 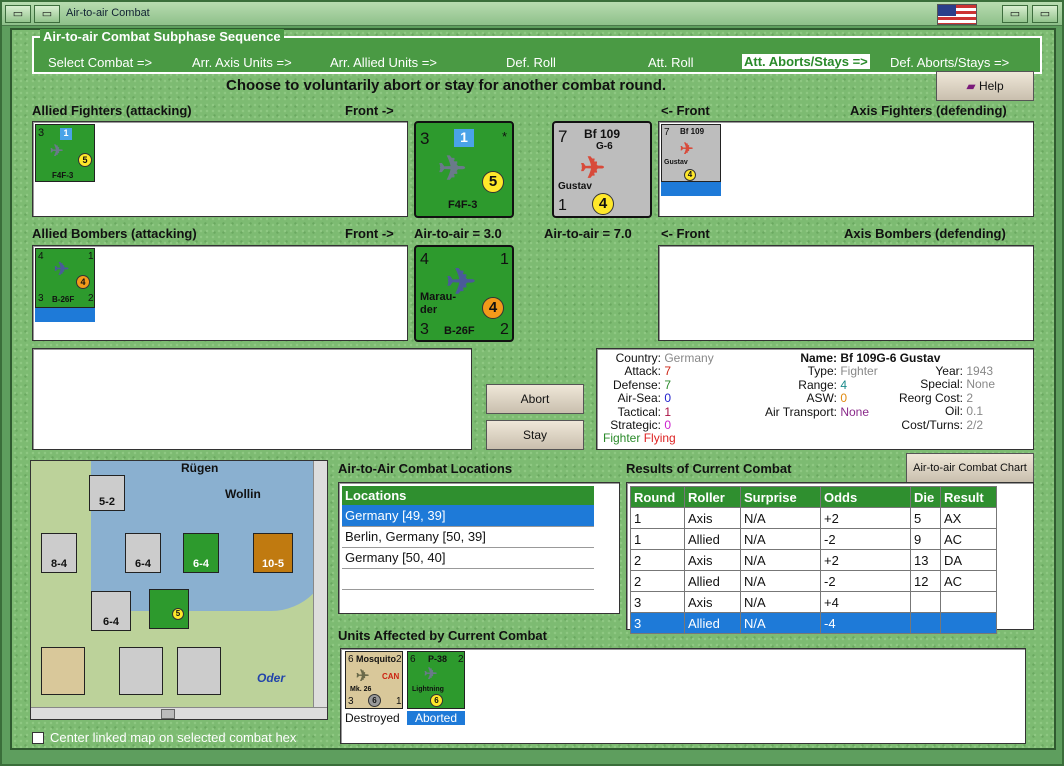 I want to click on selected-unit-bar, so click(x=691, y=189).